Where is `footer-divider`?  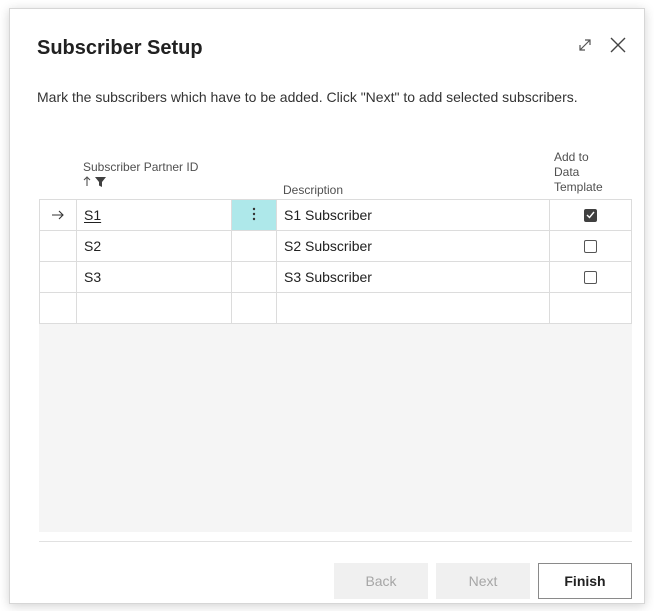 footer-divider is located at coordinates (335, 541).